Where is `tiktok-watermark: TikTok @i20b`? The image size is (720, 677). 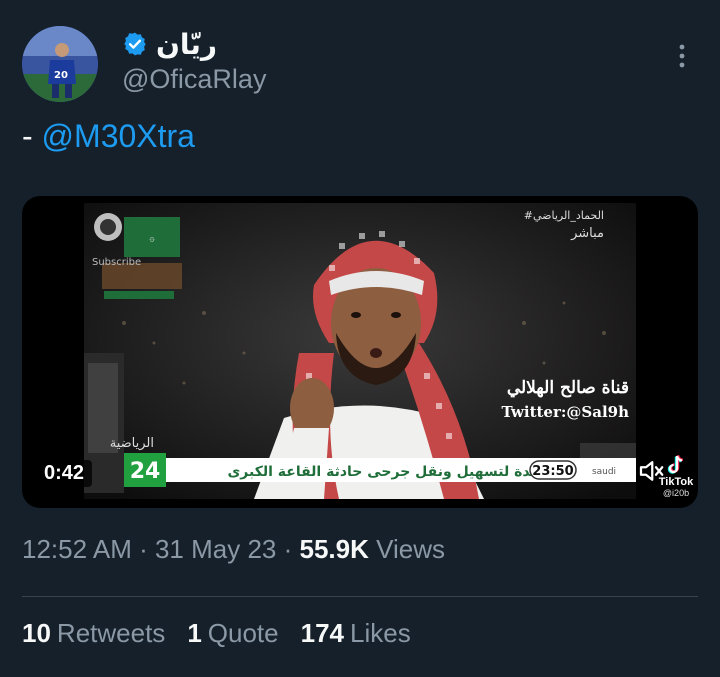 tiktok-watermark: TikTok @i20b is located at coordinates (676, 476).